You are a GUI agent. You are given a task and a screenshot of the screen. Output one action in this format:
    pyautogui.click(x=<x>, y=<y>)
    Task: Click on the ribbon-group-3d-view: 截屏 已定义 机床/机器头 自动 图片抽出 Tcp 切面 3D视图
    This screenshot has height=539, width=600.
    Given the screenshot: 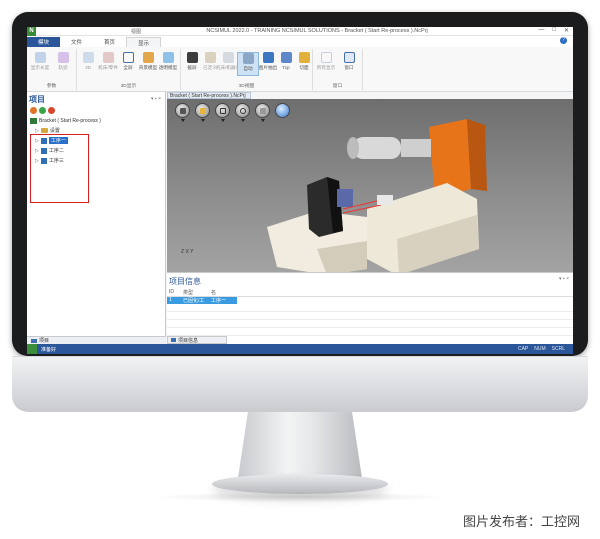 What is the action you would take?
    pyautogui.click(x=247, y=69)
    